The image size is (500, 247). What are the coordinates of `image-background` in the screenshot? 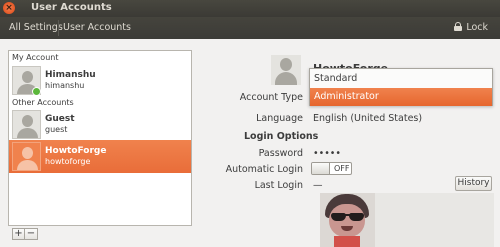 It's located at (434, 220).